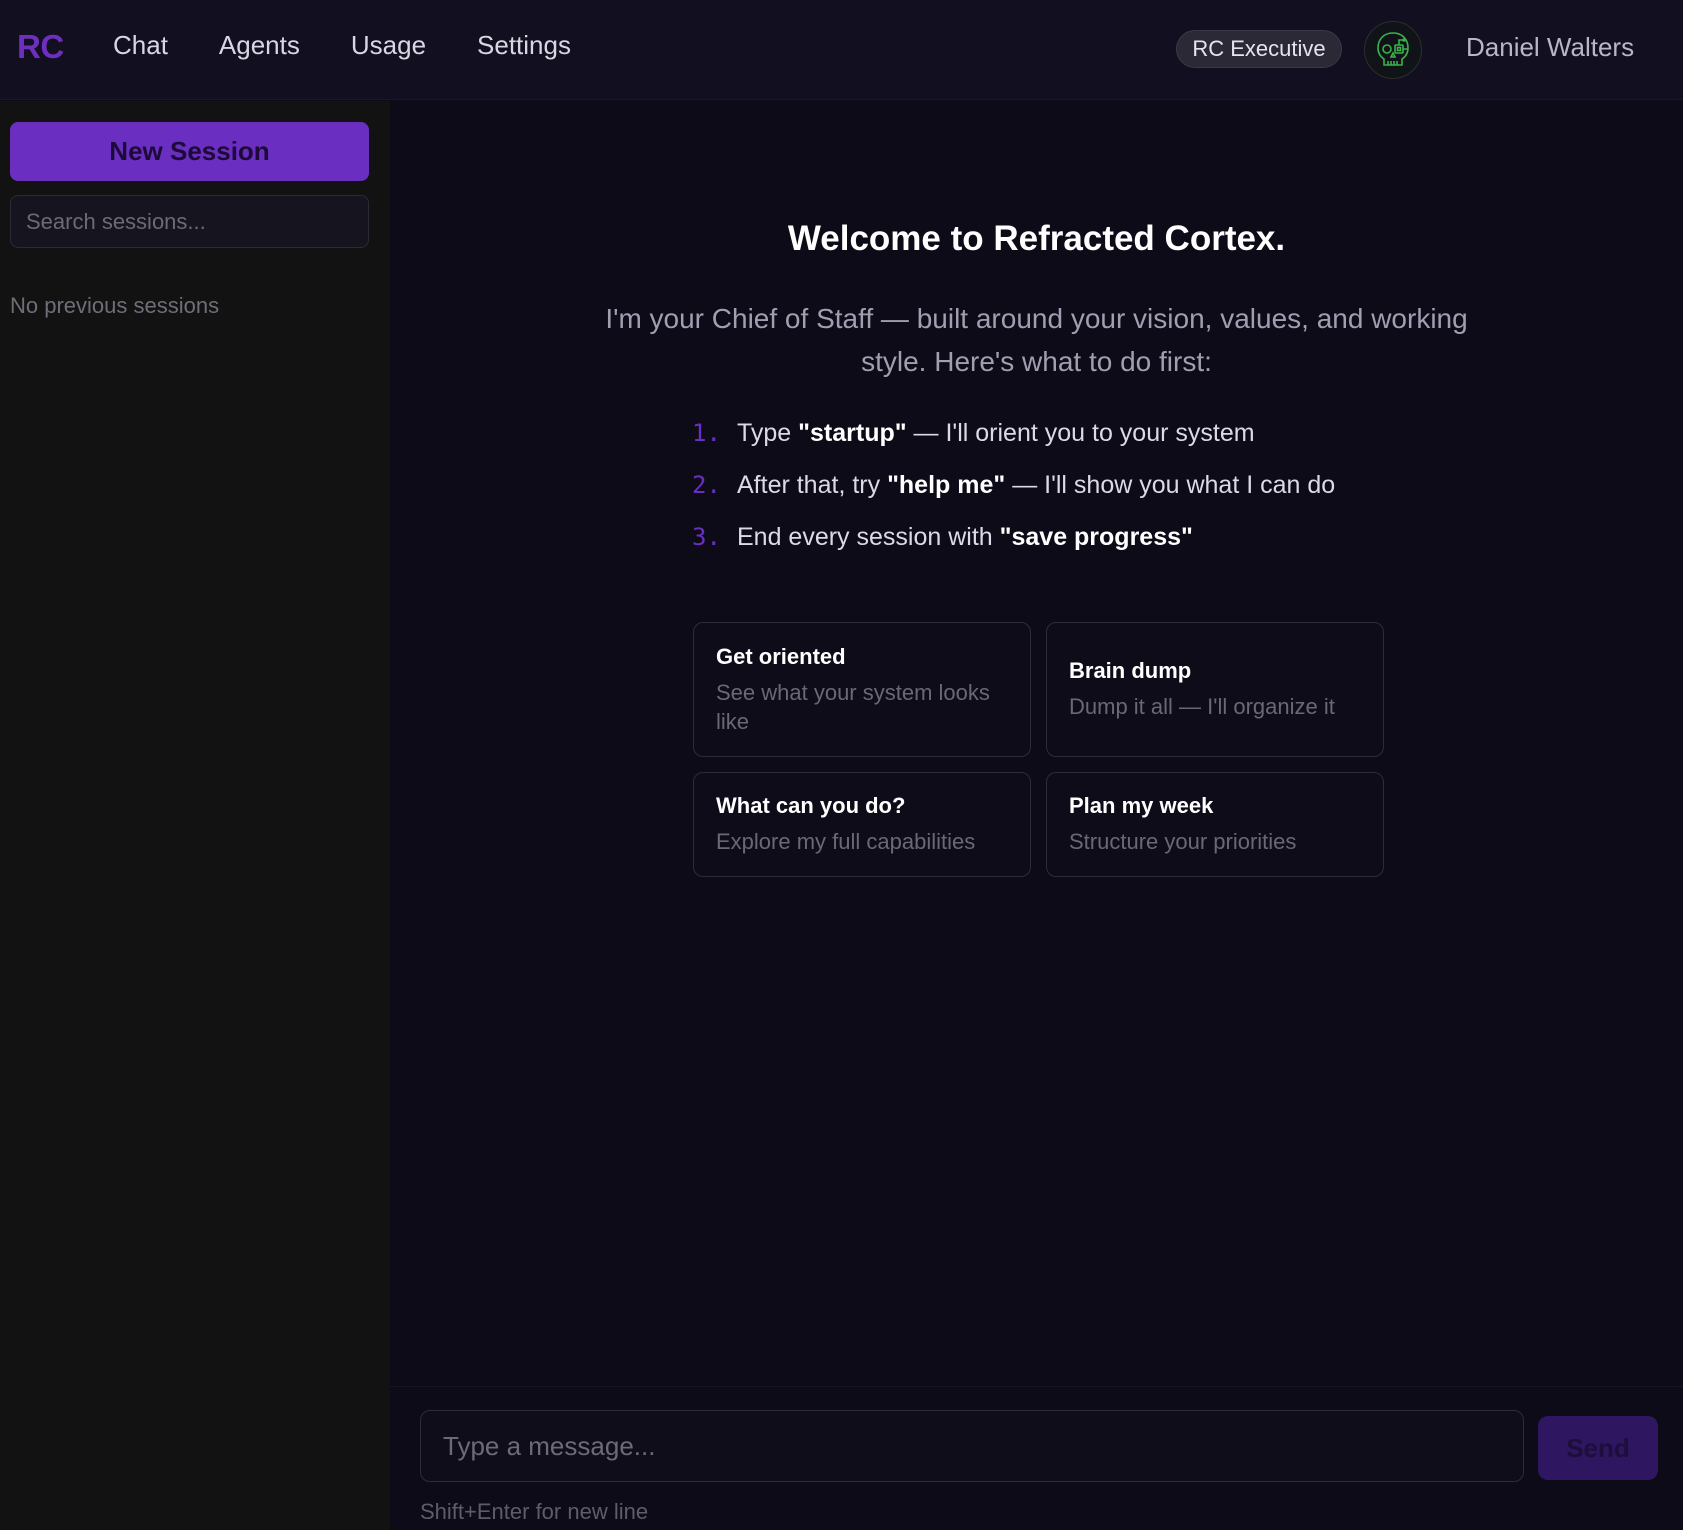 The height and width of the screenshot is (1530, 1683). I want to click on step-number: 3., so click(706, 537).